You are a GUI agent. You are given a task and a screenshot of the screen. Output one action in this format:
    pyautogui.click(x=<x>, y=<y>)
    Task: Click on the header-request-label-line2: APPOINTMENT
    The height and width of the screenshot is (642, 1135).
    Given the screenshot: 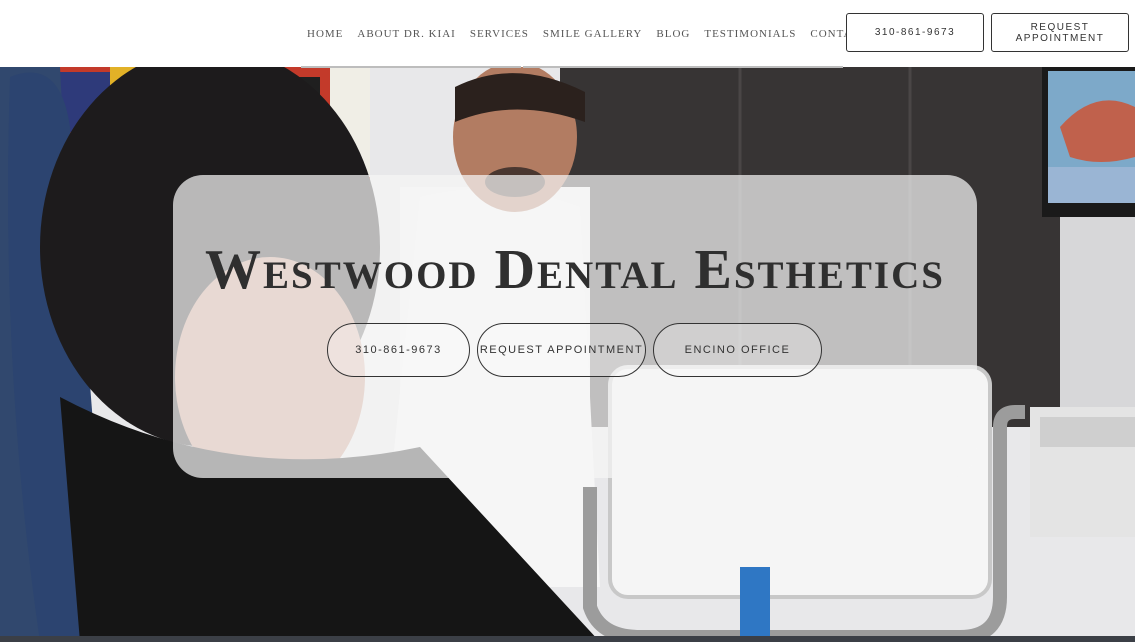 What is the action you would take?
    pyautogui.click(x=1060, y=38)
    